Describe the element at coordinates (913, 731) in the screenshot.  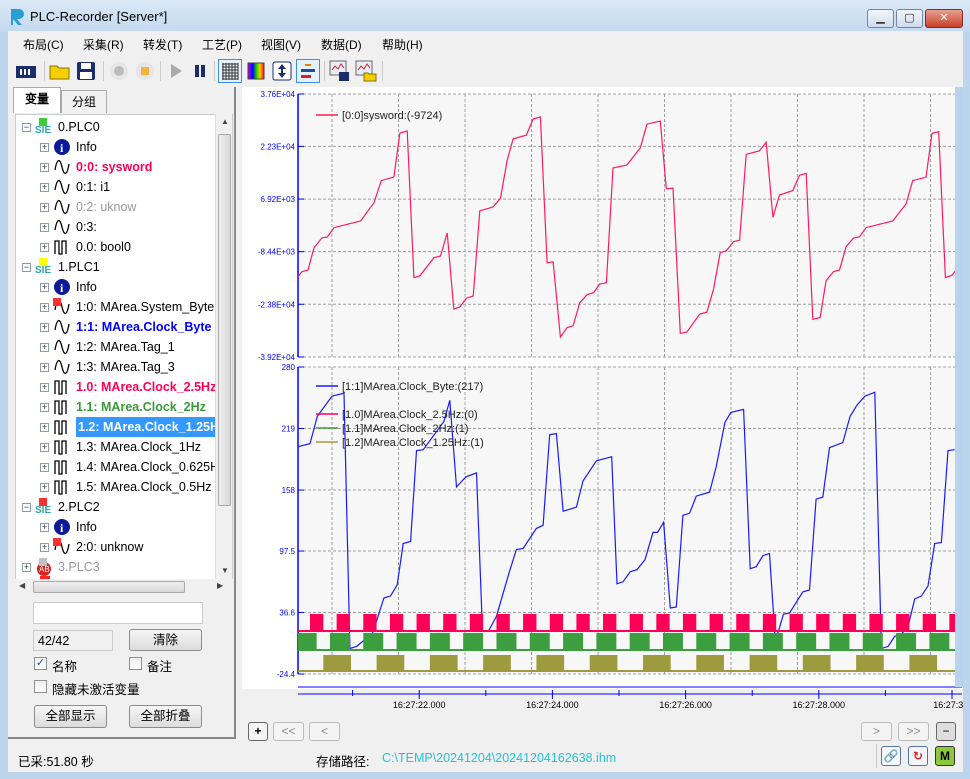
I see `last-page-button: >>` at that location.